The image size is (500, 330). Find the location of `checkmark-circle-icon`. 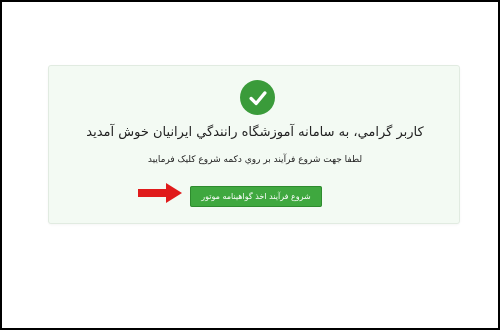

checkmark-circle-icon is located at coordinates (257, 97).